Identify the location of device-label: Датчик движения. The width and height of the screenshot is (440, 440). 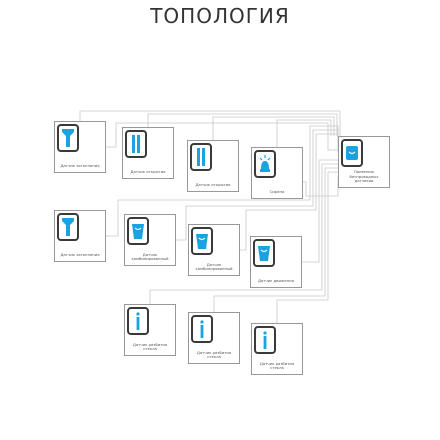
(276, 281).